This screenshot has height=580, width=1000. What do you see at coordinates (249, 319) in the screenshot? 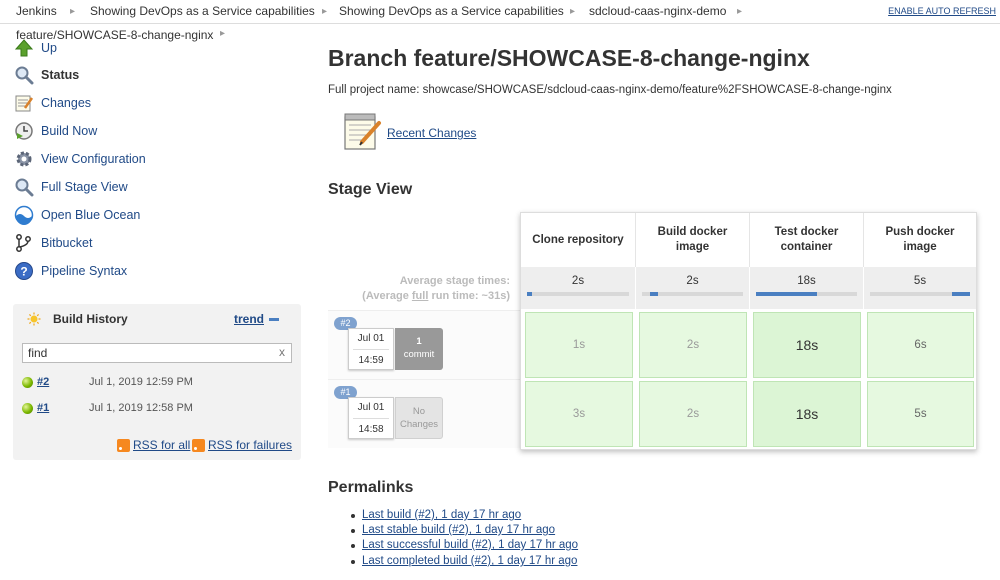
I see `trend-link: trend` at bounding box center [249, 319].